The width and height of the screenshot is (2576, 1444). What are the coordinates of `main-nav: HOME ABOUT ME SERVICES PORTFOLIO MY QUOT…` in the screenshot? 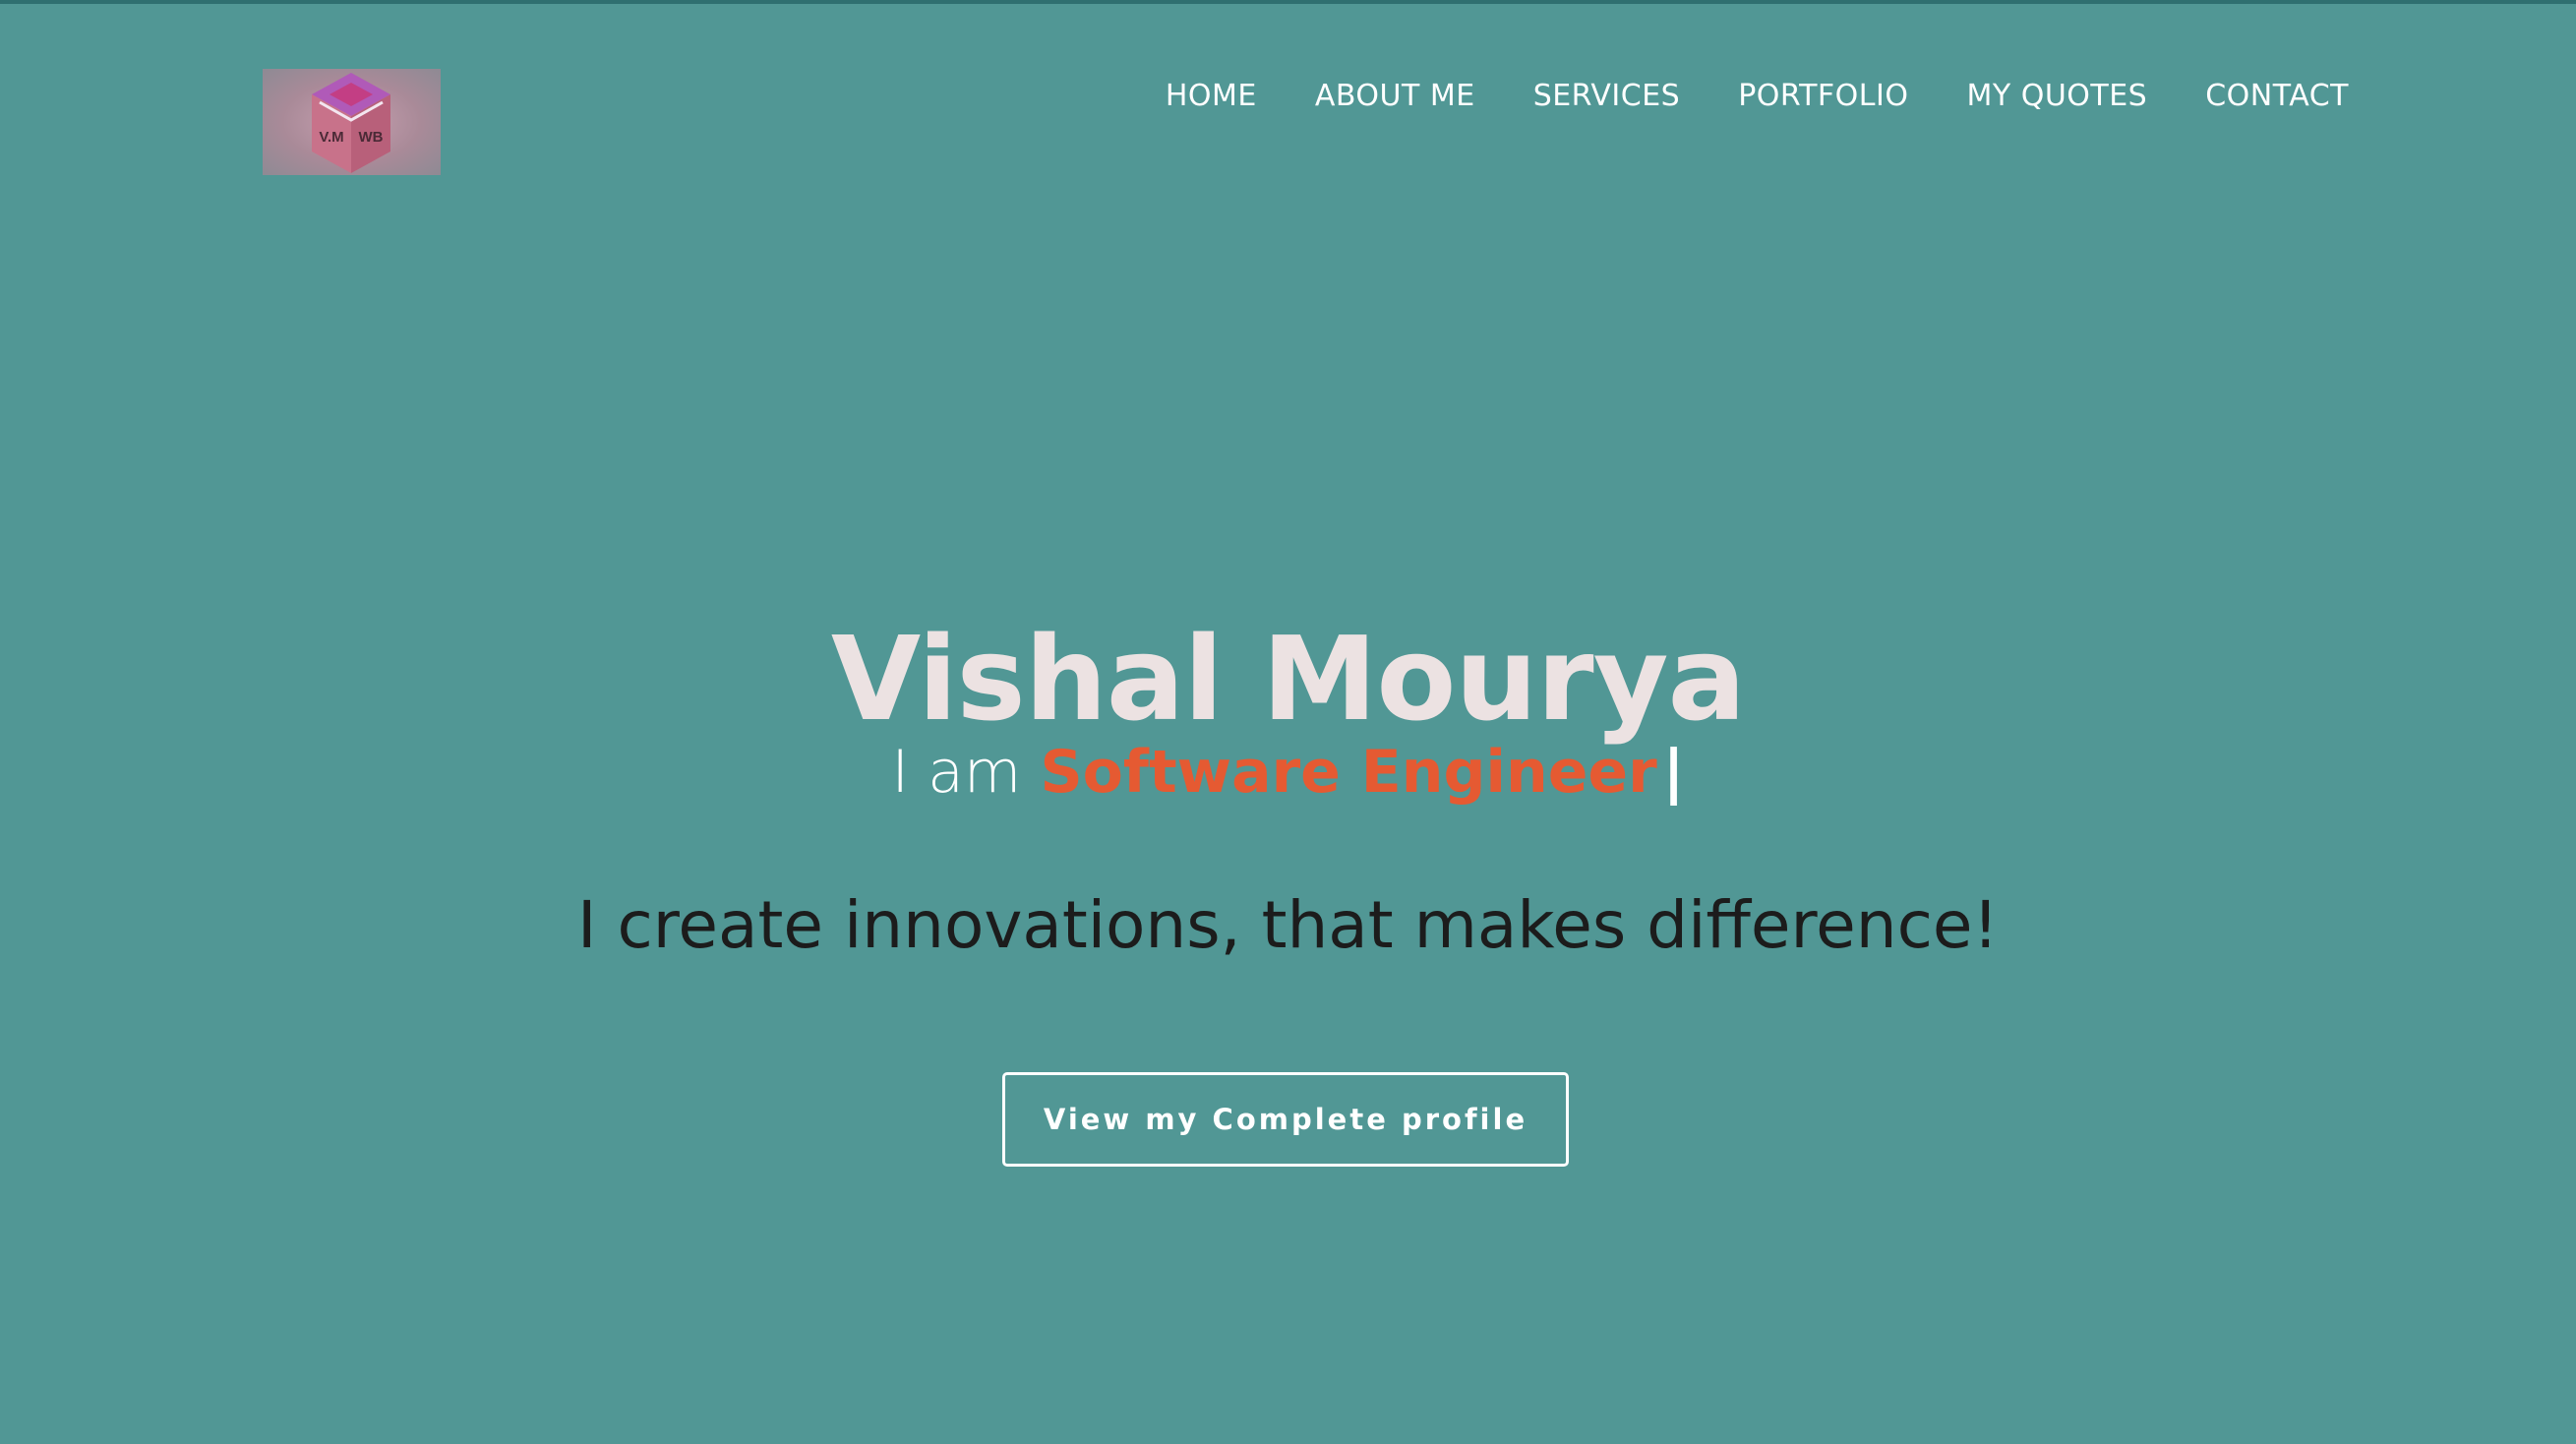 It's located at (1728, 96).